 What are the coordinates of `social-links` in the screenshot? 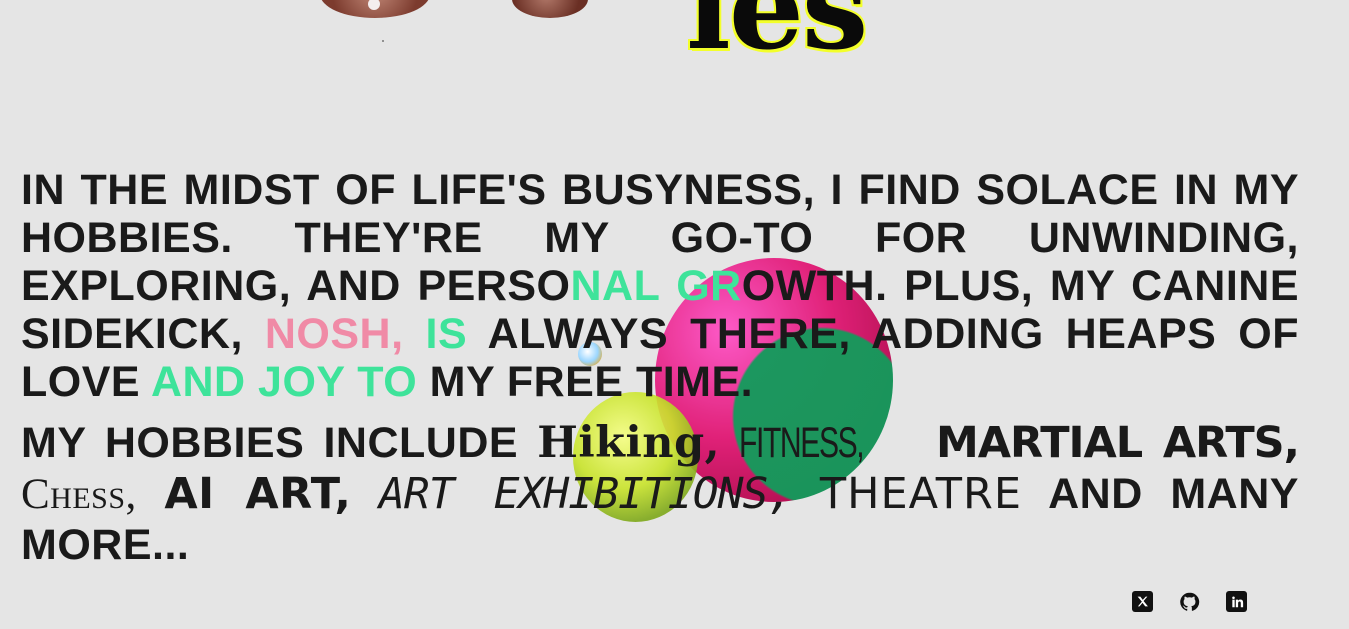 It's located at (1189, 601).